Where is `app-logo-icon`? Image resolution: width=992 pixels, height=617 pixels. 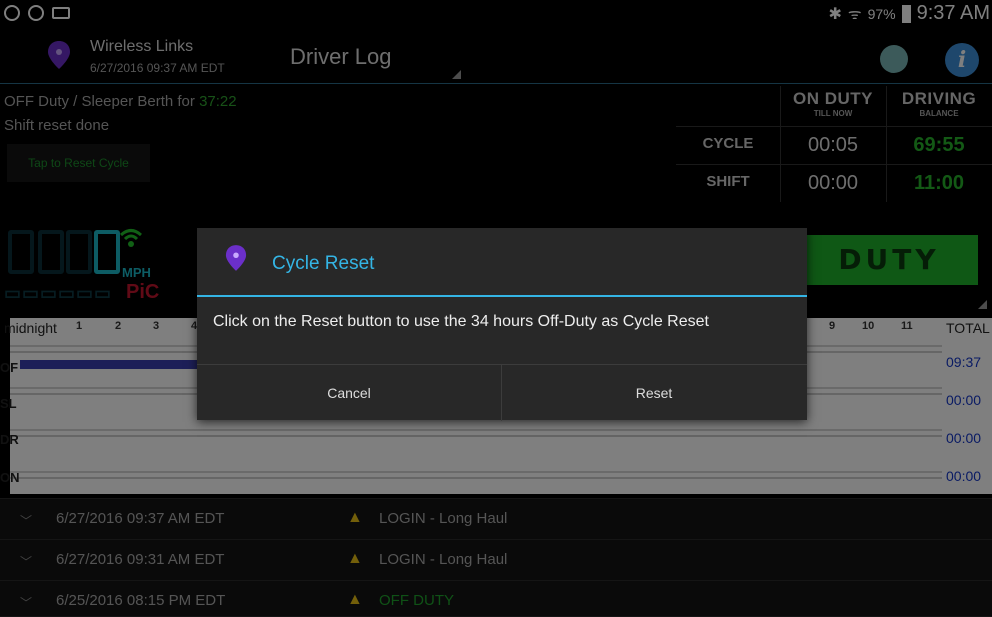 app-logo-icon is located at coordinates (236, 258).